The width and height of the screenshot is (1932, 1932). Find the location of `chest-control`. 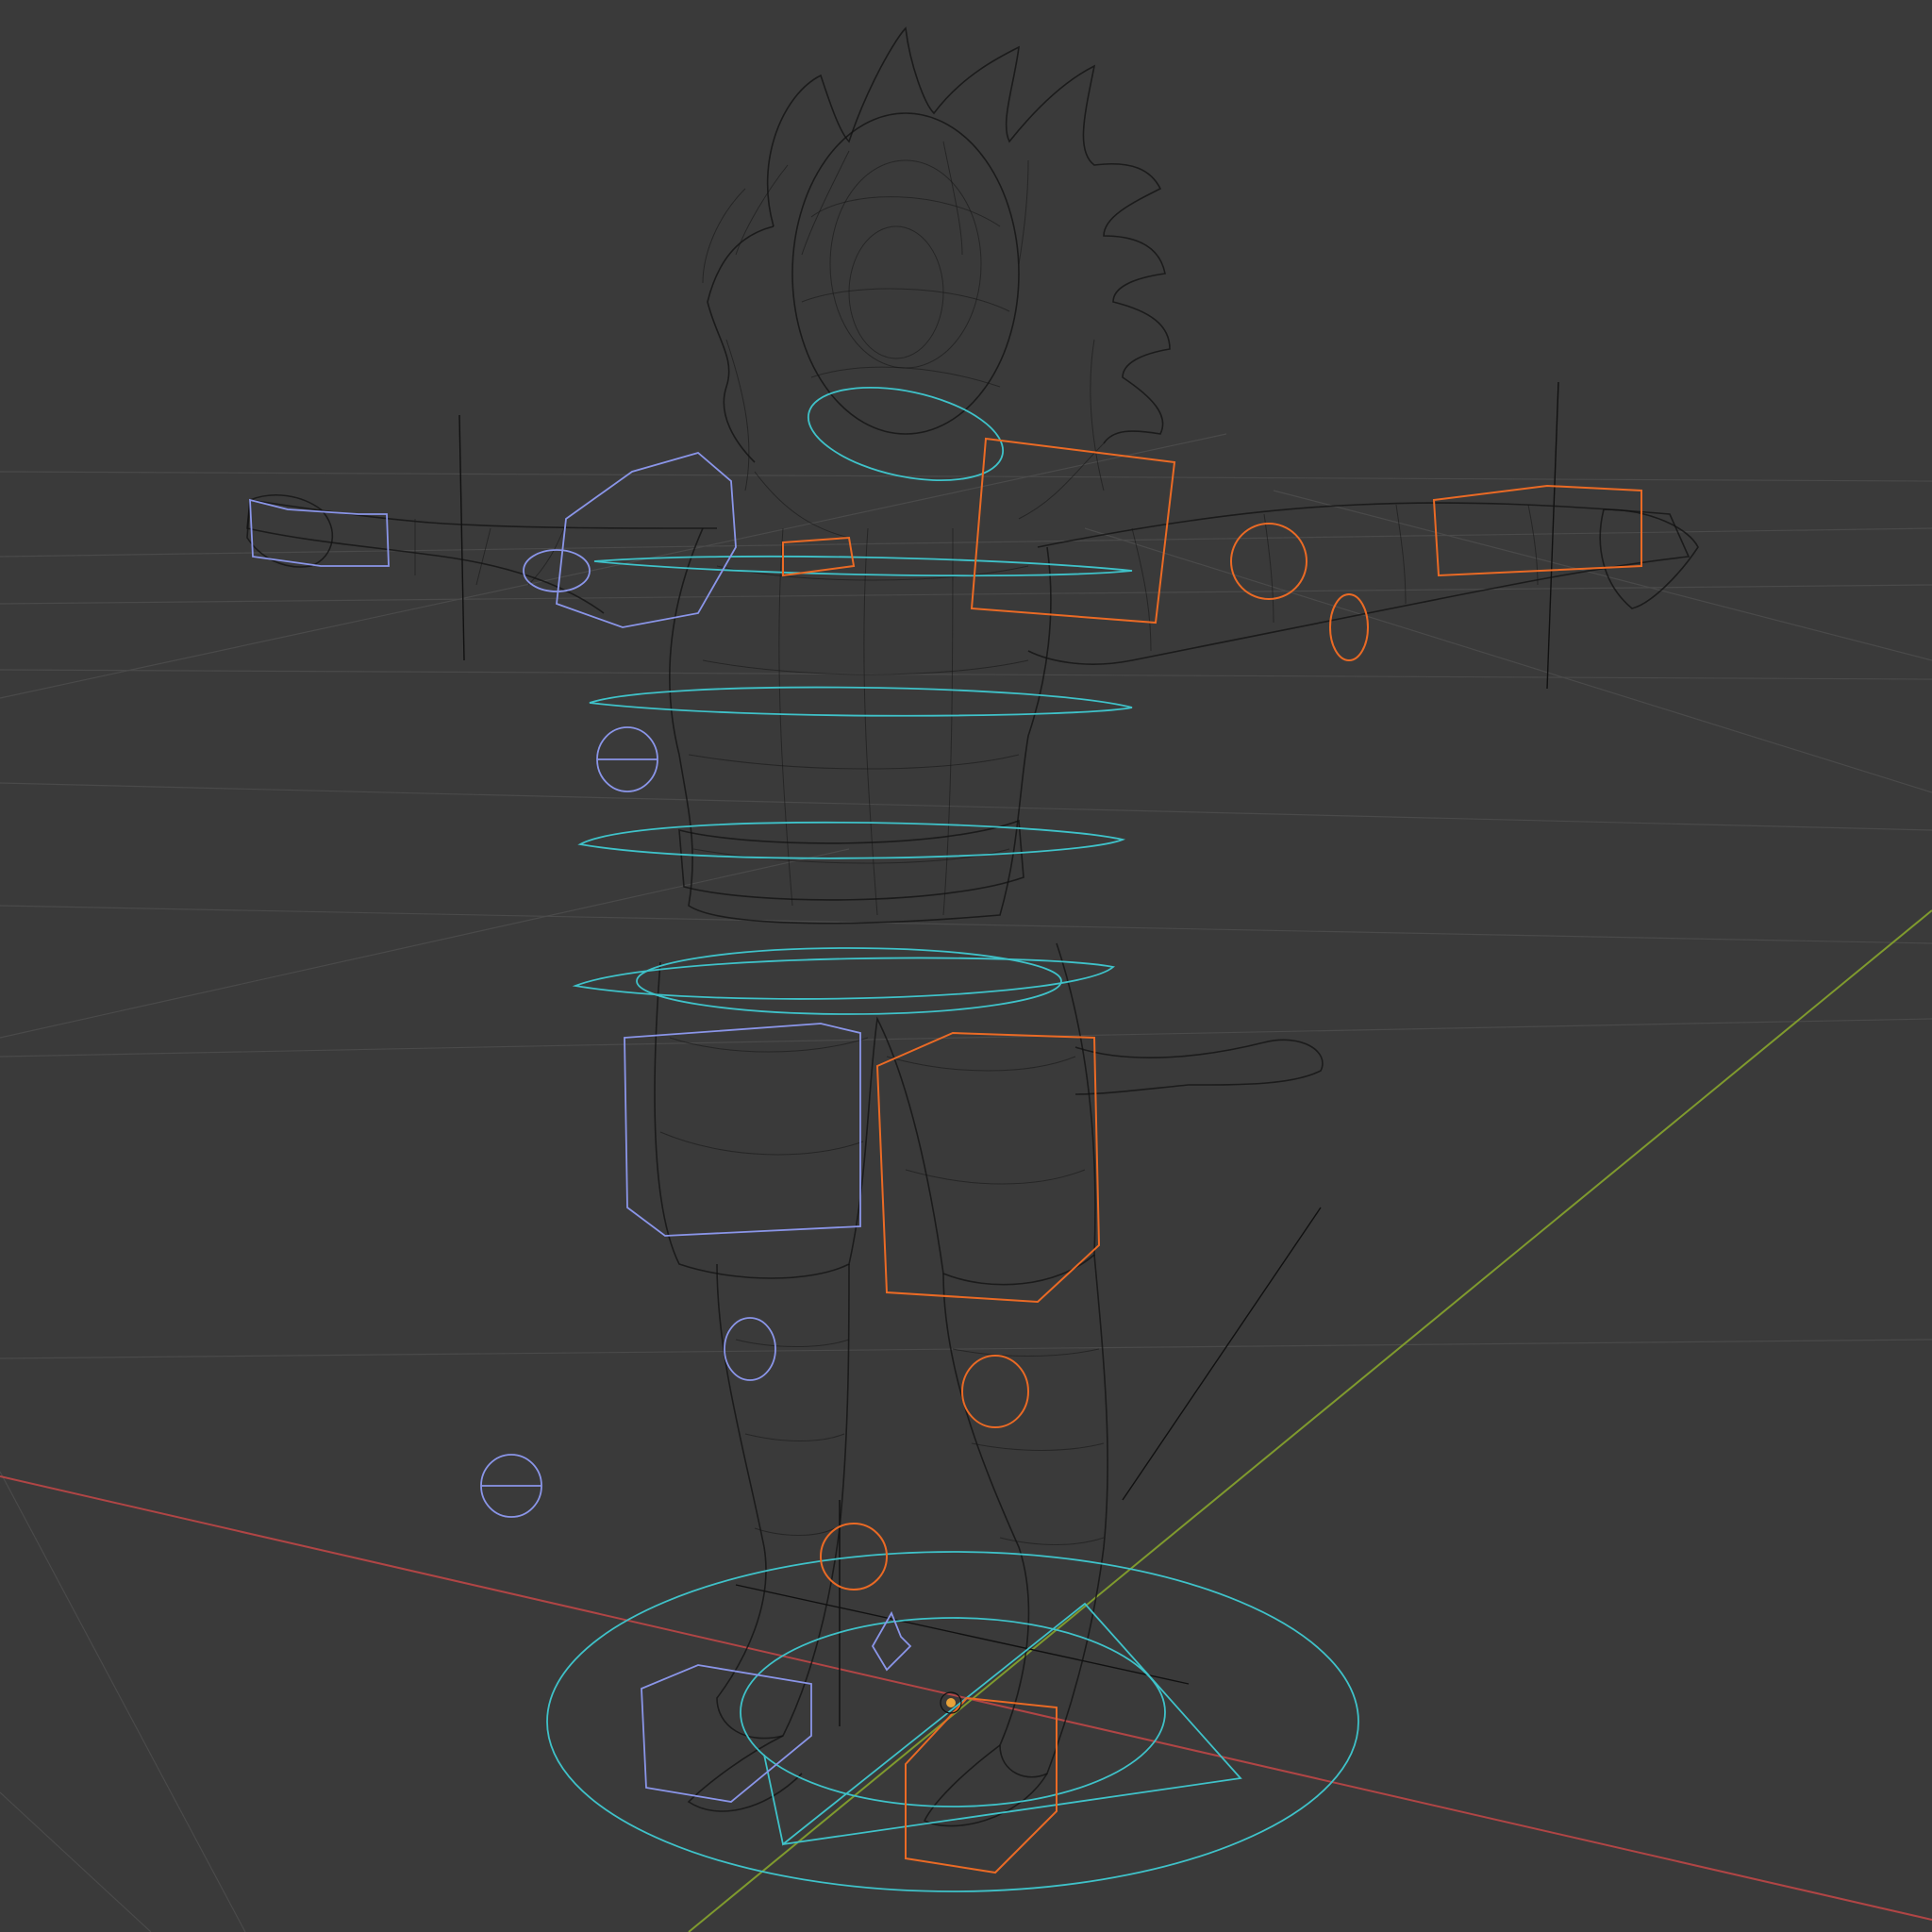

chest-control is located at coordinates (863, 566).